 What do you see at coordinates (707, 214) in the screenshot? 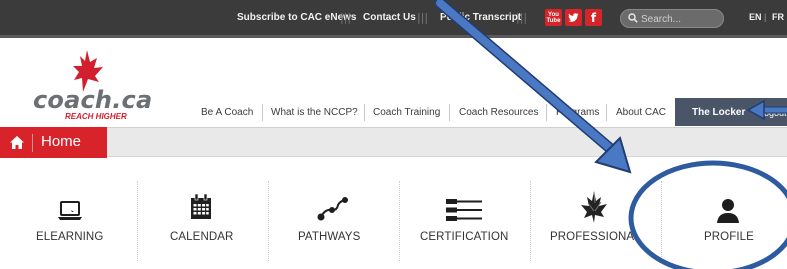
I see `profile-highlight-ellipse` at bounding box center [707, 214].